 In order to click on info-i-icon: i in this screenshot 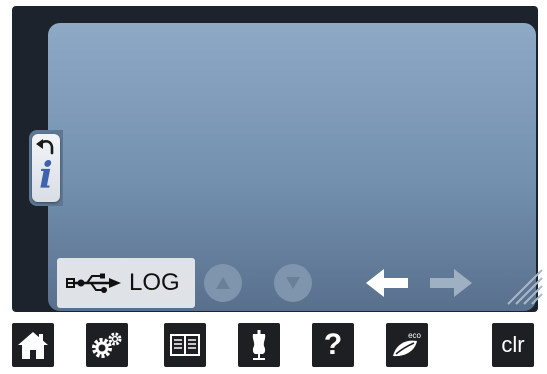, I will do `click(46, 176)`.